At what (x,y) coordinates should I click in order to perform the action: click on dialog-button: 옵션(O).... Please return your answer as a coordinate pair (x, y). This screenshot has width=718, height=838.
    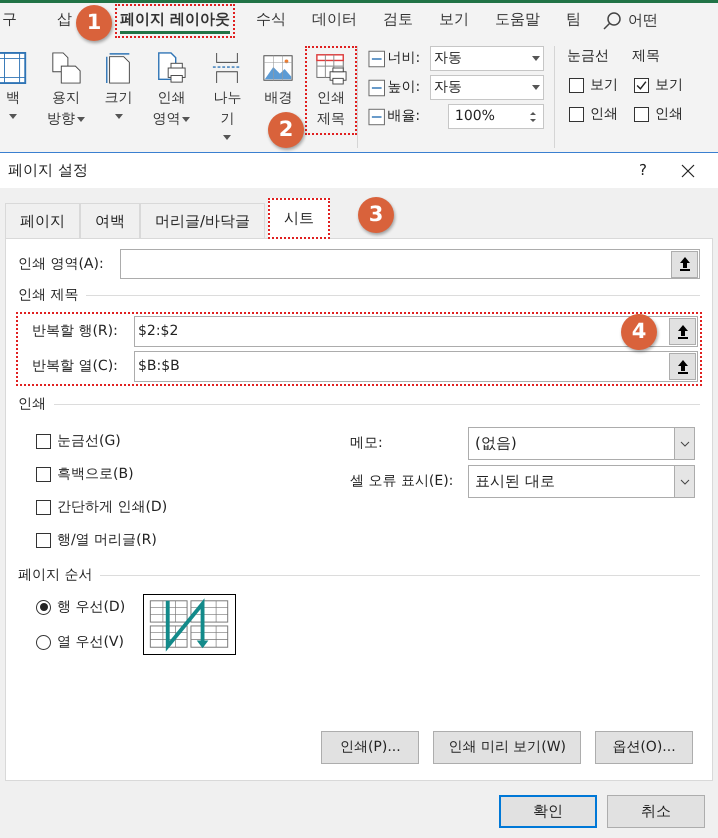
    Looking at the image, I should click on (644, 747).